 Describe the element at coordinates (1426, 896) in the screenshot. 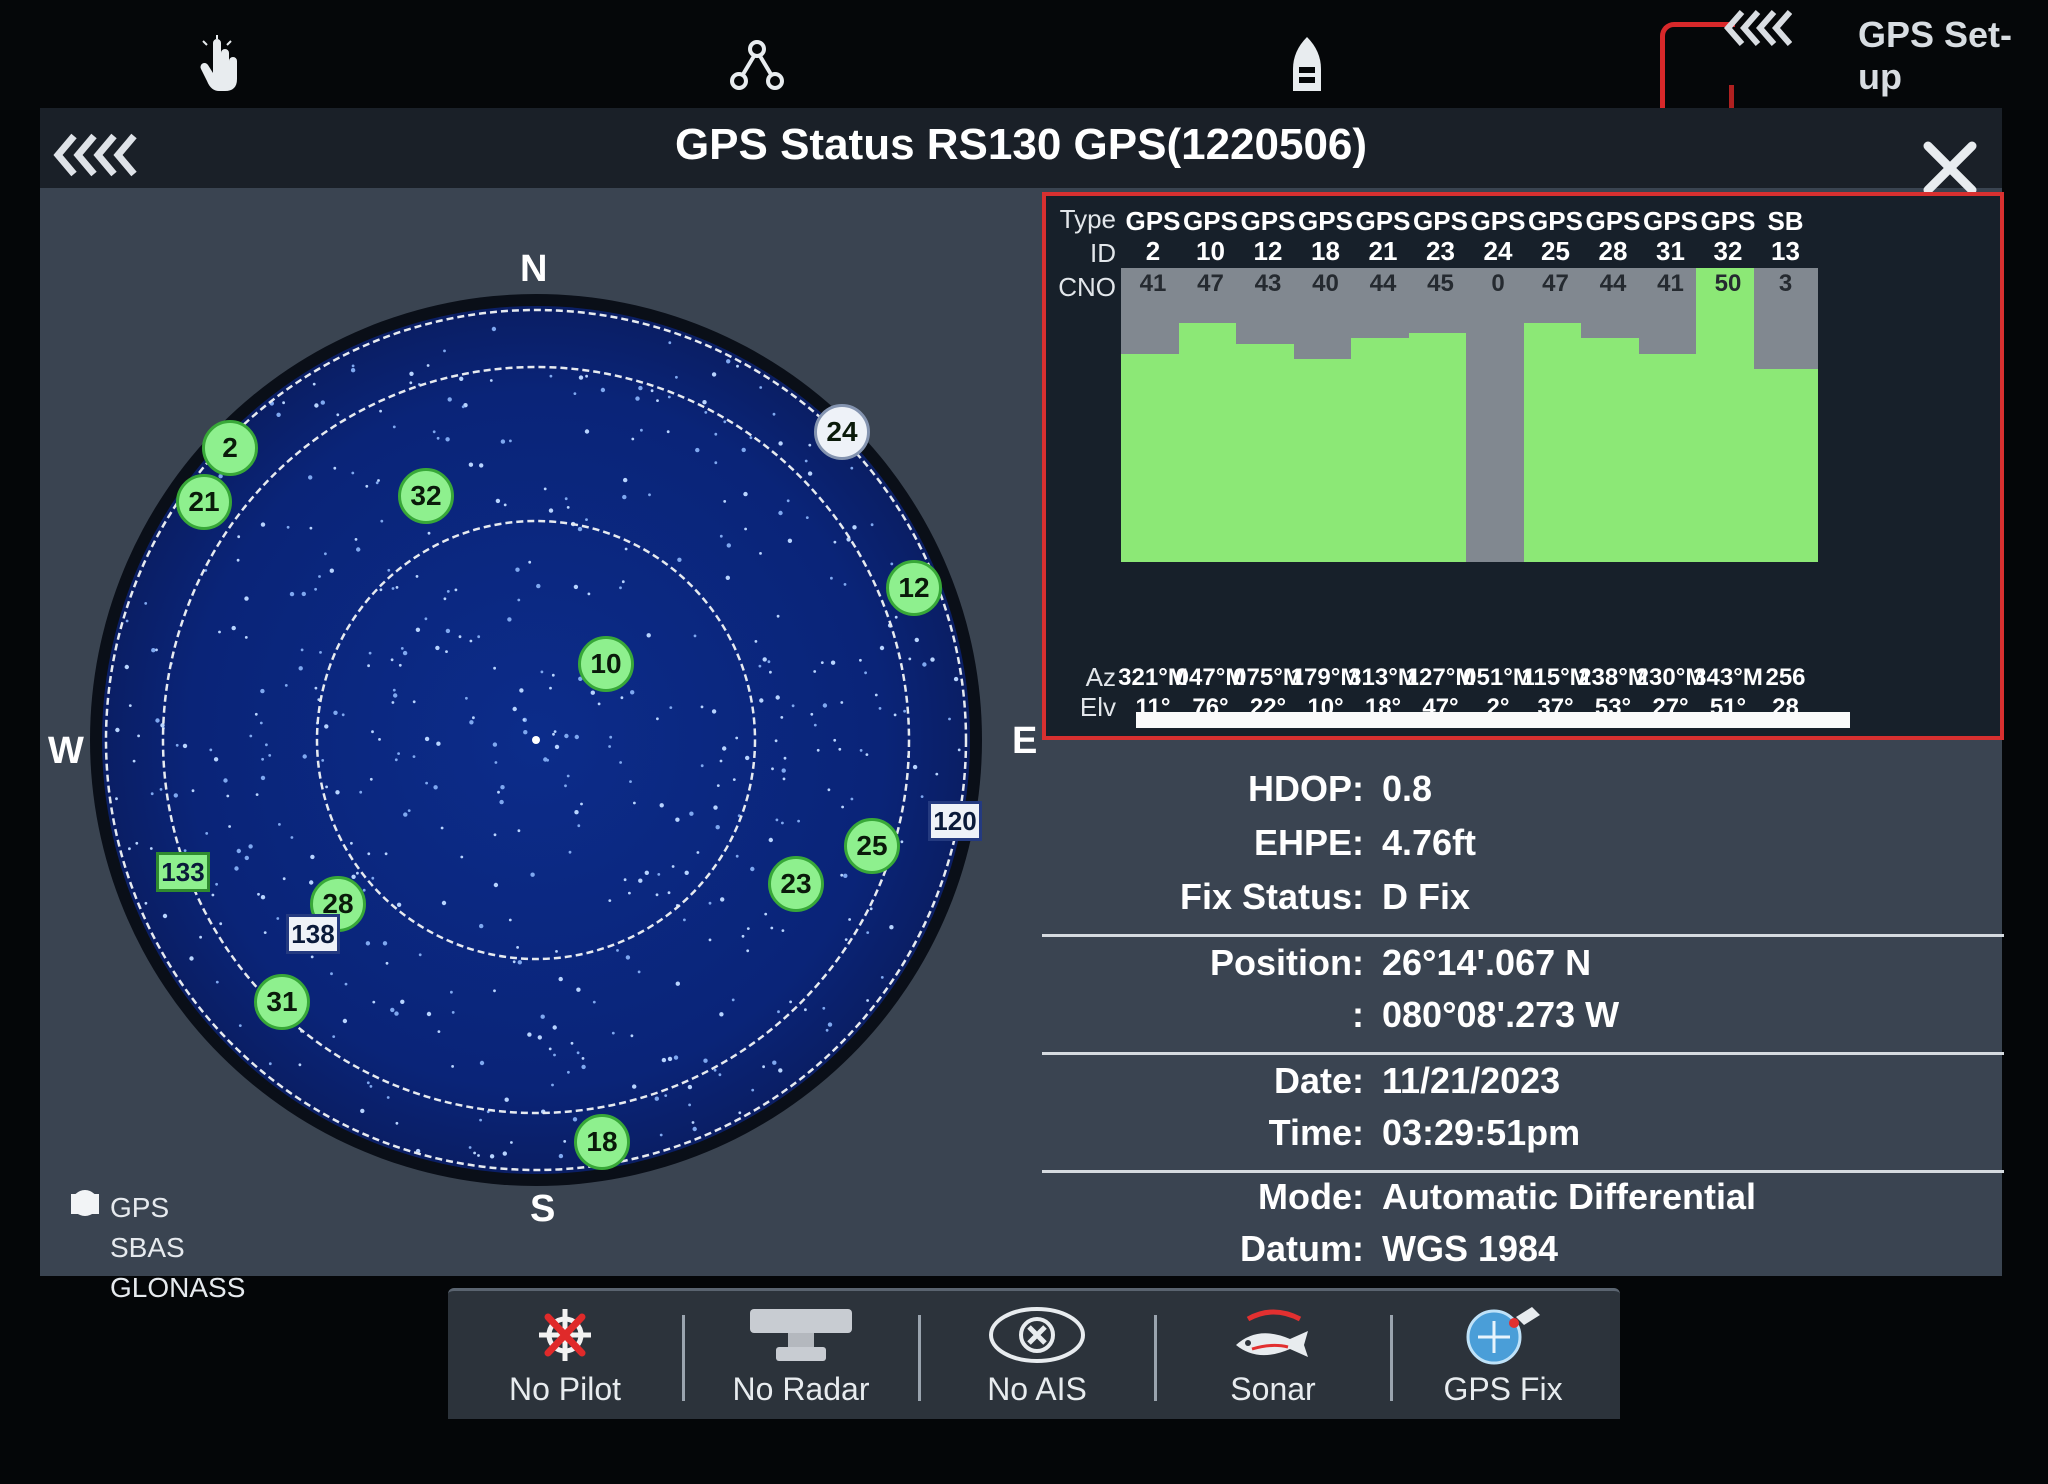

I see `fix-status-value: D Fix` at that location.